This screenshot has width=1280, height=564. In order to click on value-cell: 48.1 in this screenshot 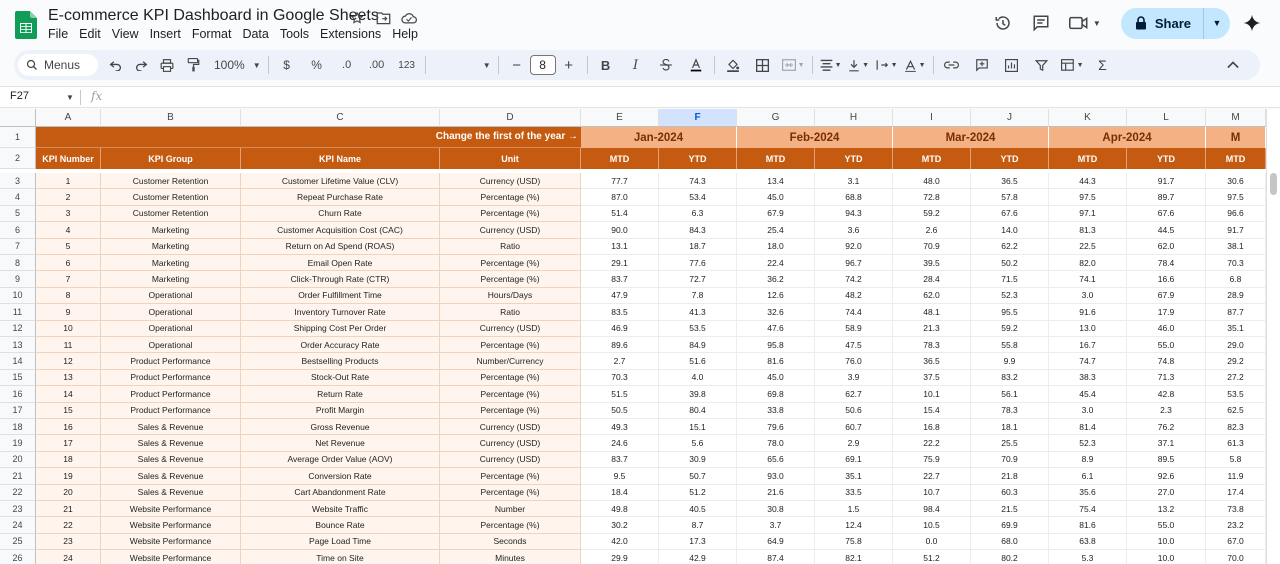, I will do `click(932, 312)`.